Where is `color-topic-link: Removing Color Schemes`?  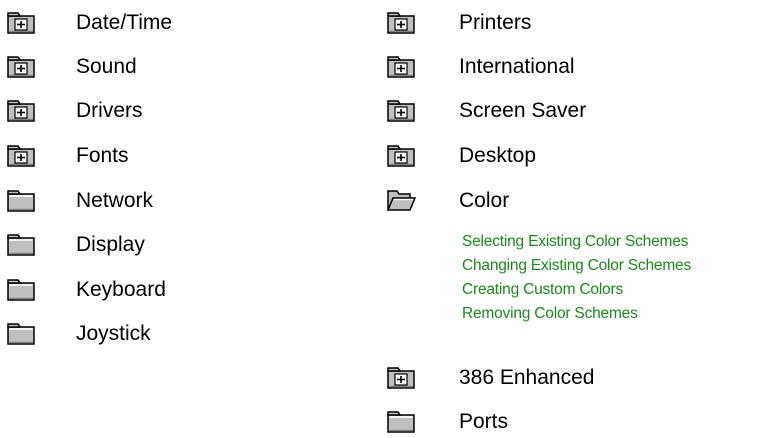 color-topic-link: Removing Color Schemes is located at coordinates (550, 314).